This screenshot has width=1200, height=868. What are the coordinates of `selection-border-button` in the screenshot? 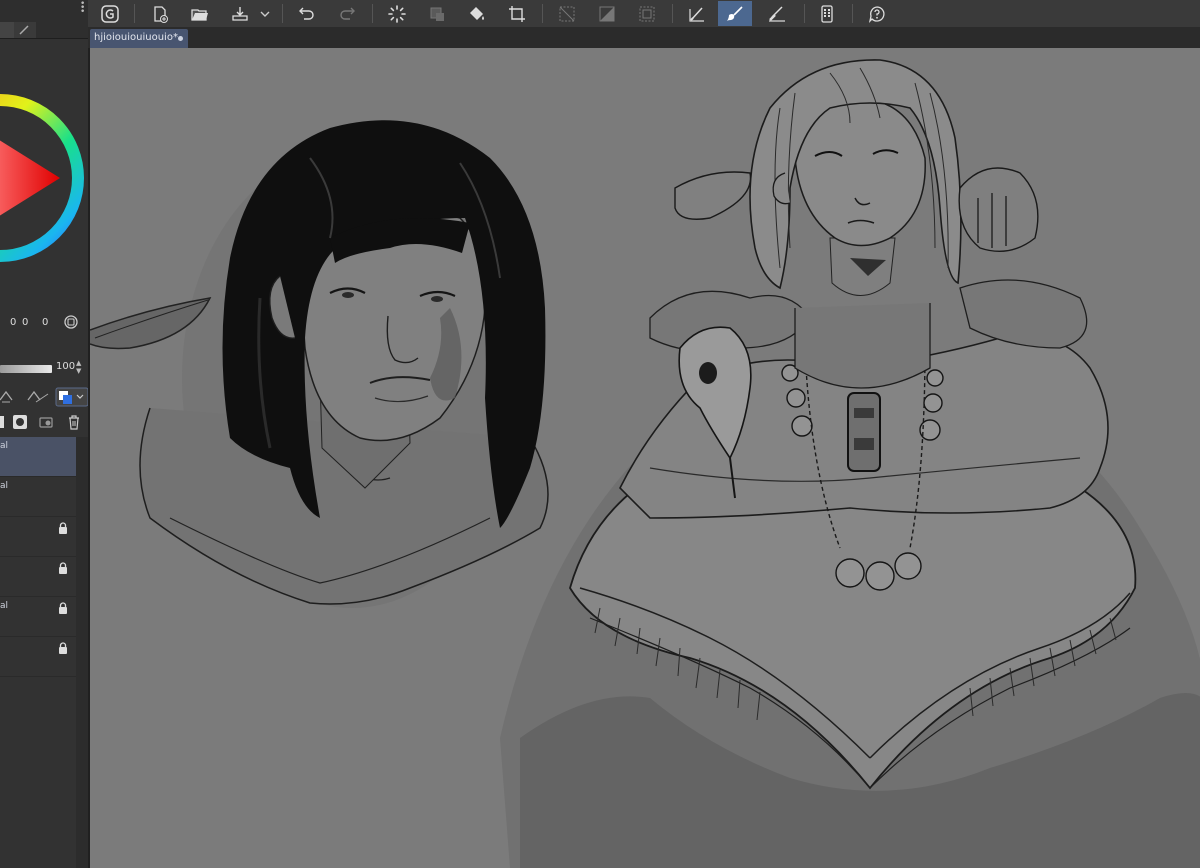 It's located at (647, 13).